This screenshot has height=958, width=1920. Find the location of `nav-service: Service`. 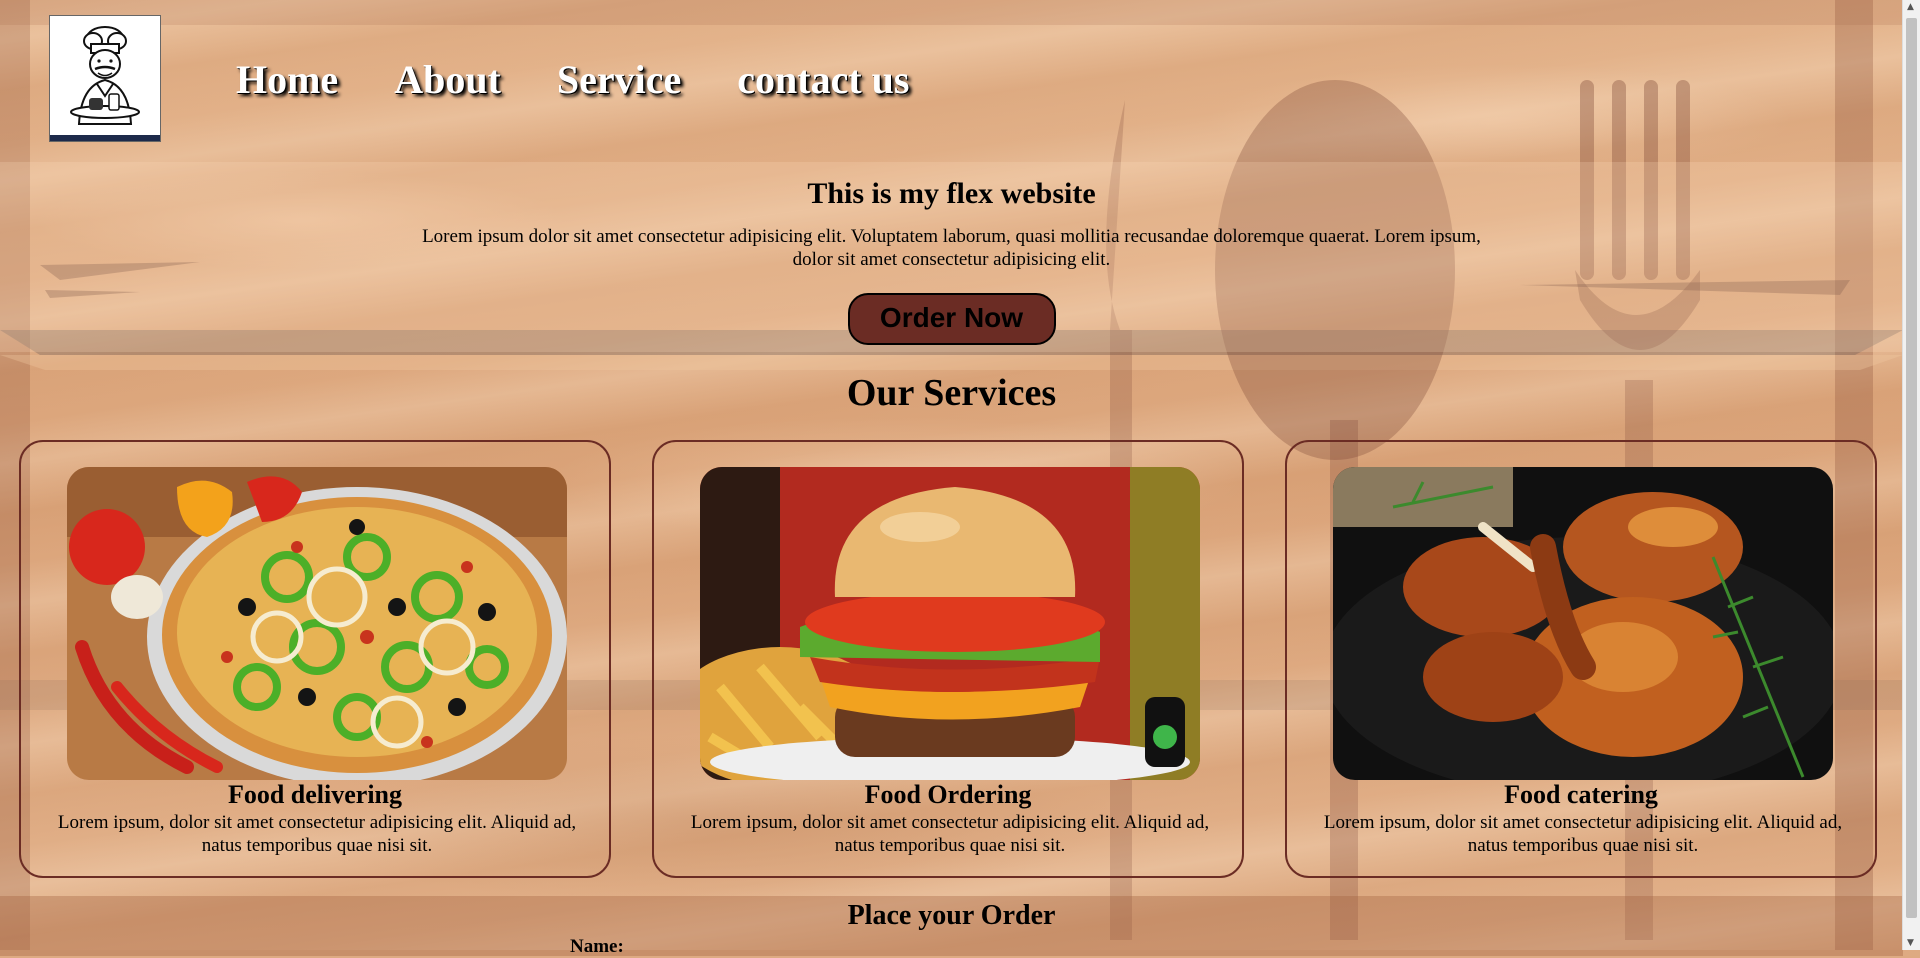

nav-service: Service is located at coordinates (619, 79).